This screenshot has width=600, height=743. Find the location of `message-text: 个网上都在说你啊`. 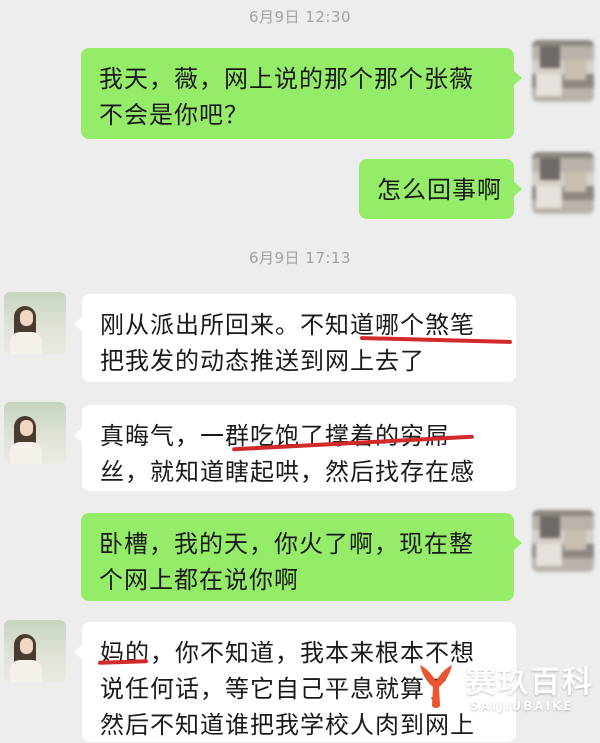

message-text: 个网上都在说你啊 is located at coordinates (199, 580).